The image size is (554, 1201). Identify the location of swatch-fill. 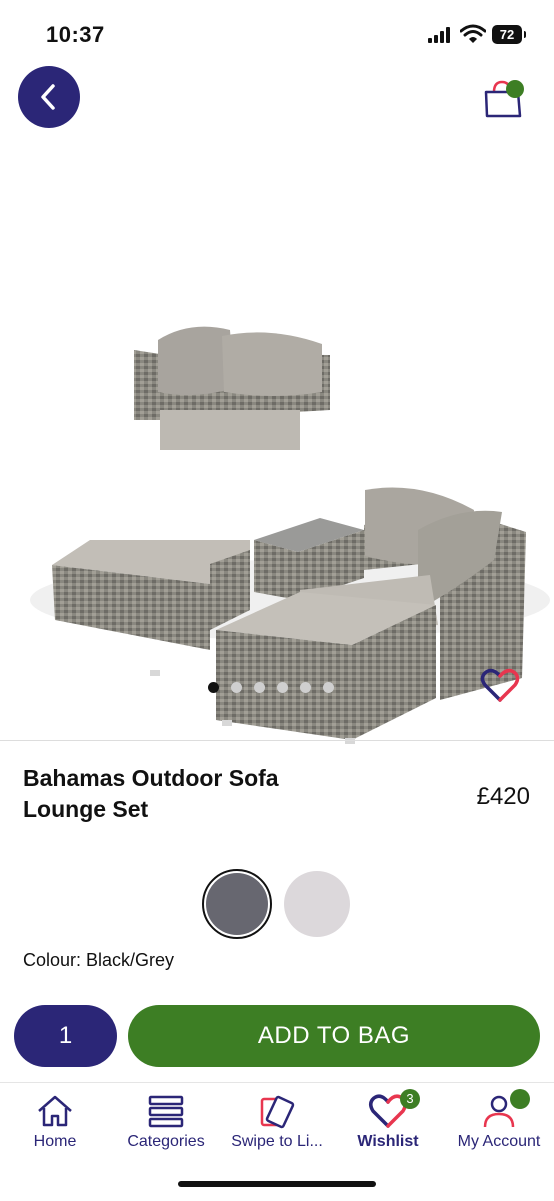
(237, 904).